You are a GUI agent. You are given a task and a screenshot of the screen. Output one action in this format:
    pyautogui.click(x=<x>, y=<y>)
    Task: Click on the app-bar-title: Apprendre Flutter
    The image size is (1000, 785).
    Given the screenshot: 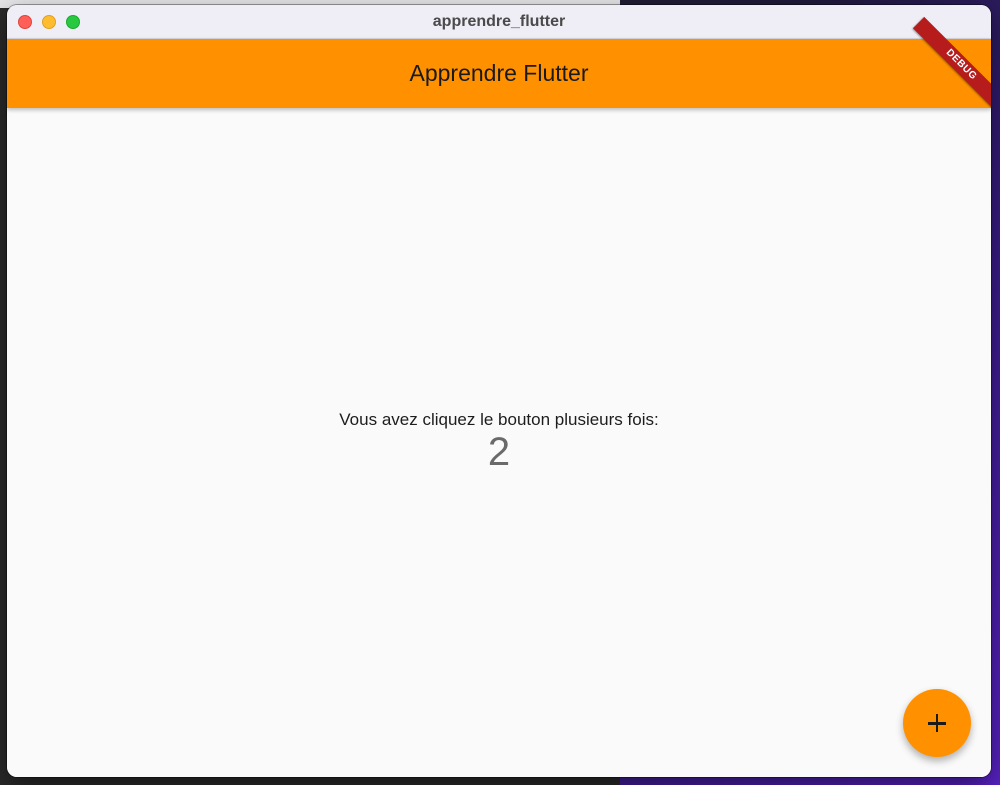 What is the action you would take?
    pyautogui.click(x=499, y=73)
    